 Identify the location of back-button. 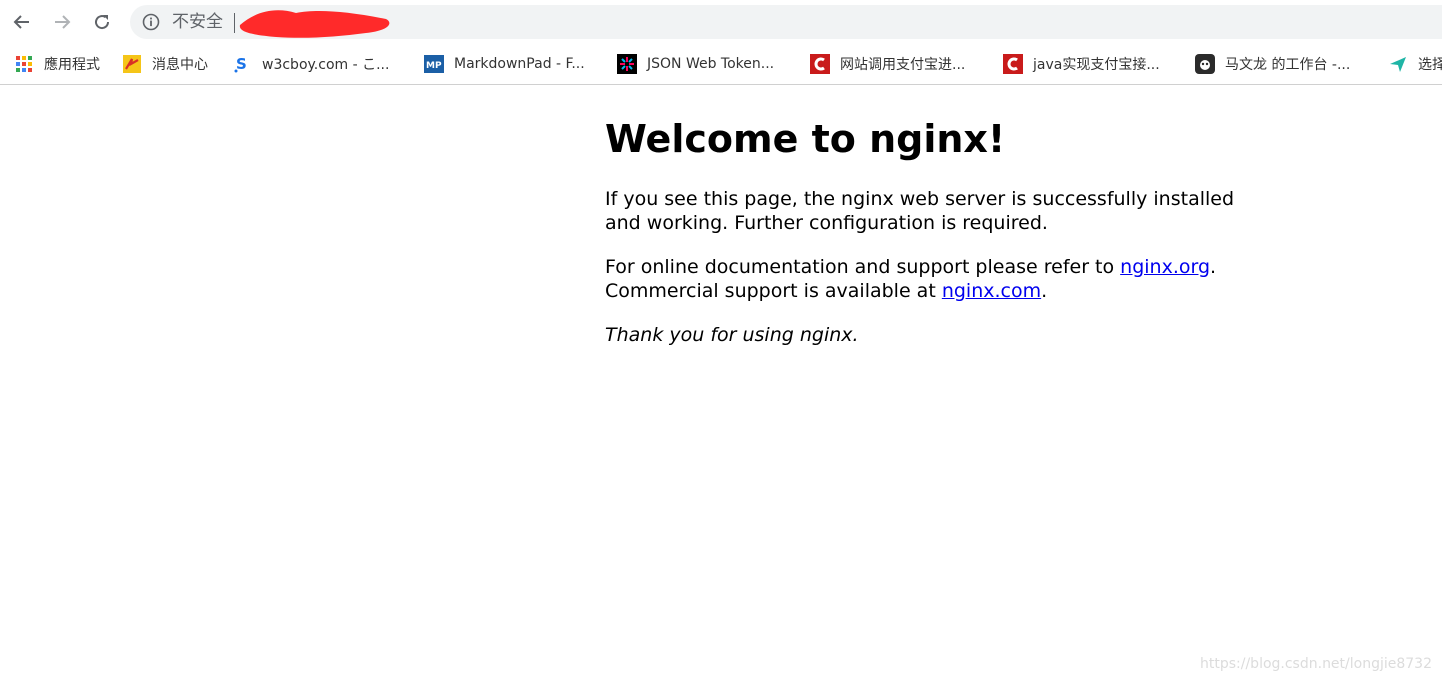
(22, 22).